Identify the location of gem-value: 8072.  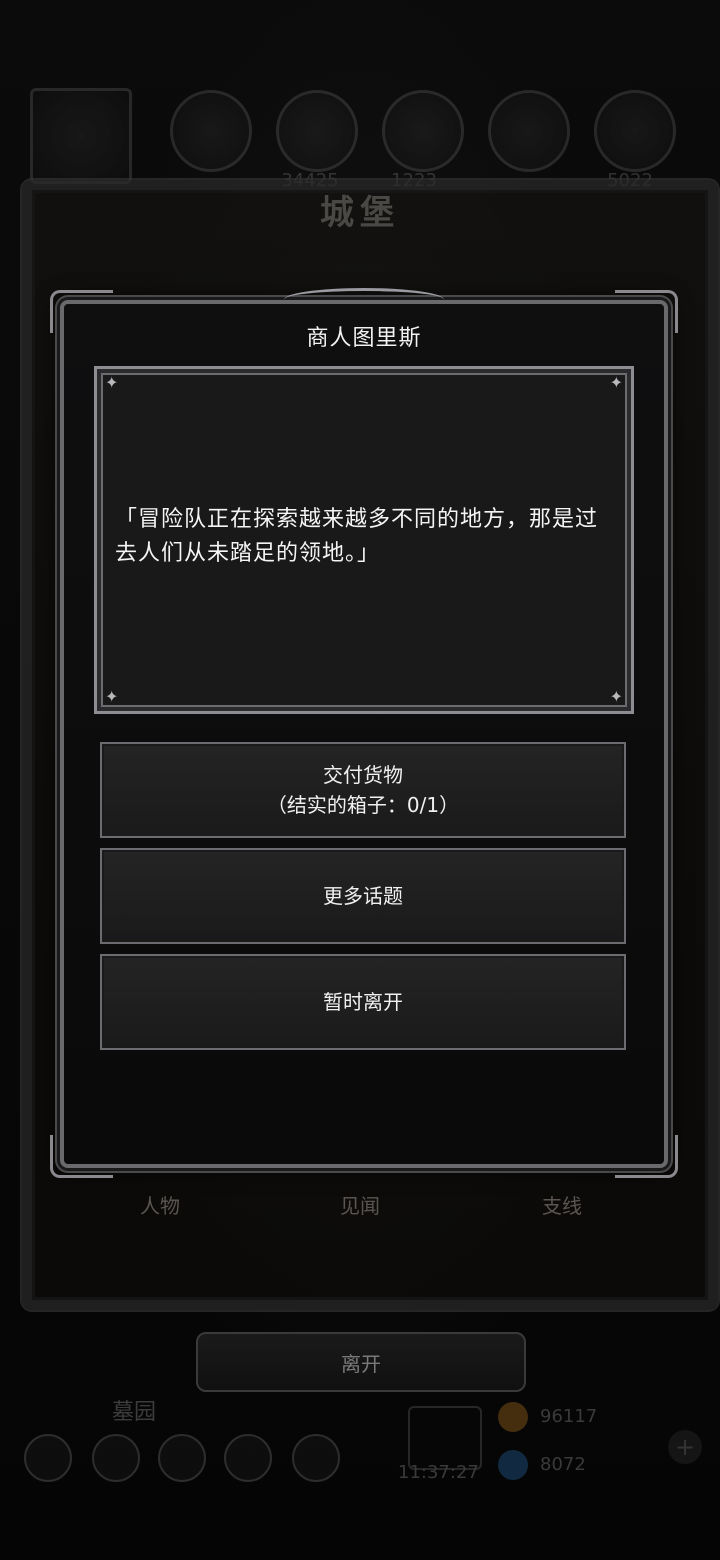
(563, 1464).